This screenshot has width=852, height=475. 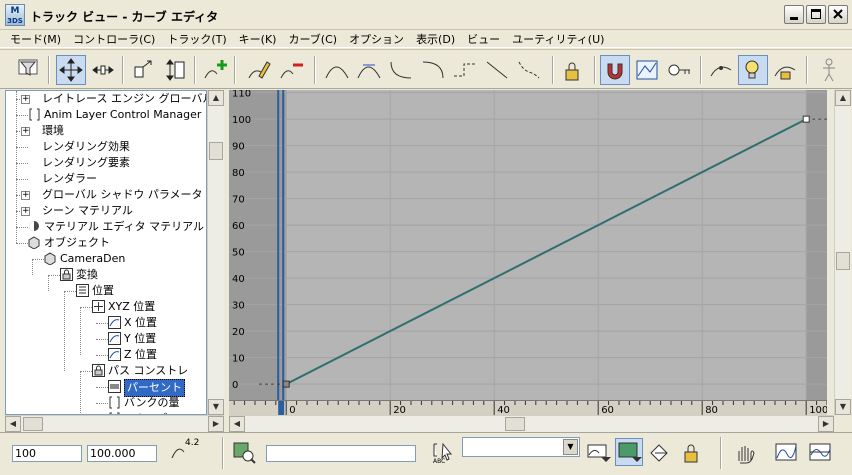 I want to click on frame-values-button, so click(x=820, y=452).